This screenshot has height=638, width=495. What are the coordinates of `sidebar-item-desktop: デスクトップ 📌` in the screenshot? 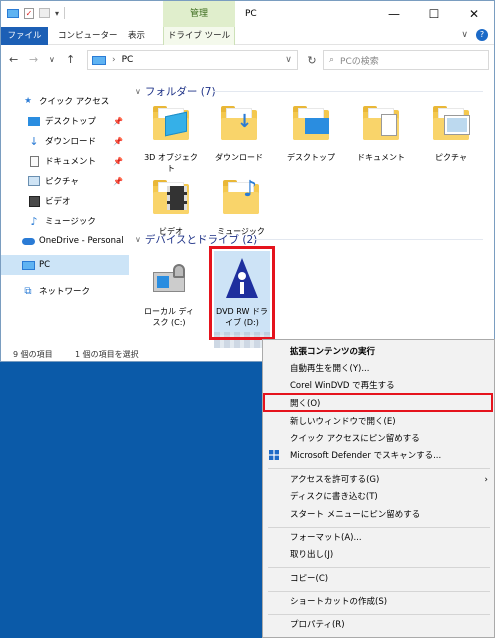 It's located at (65, 121).